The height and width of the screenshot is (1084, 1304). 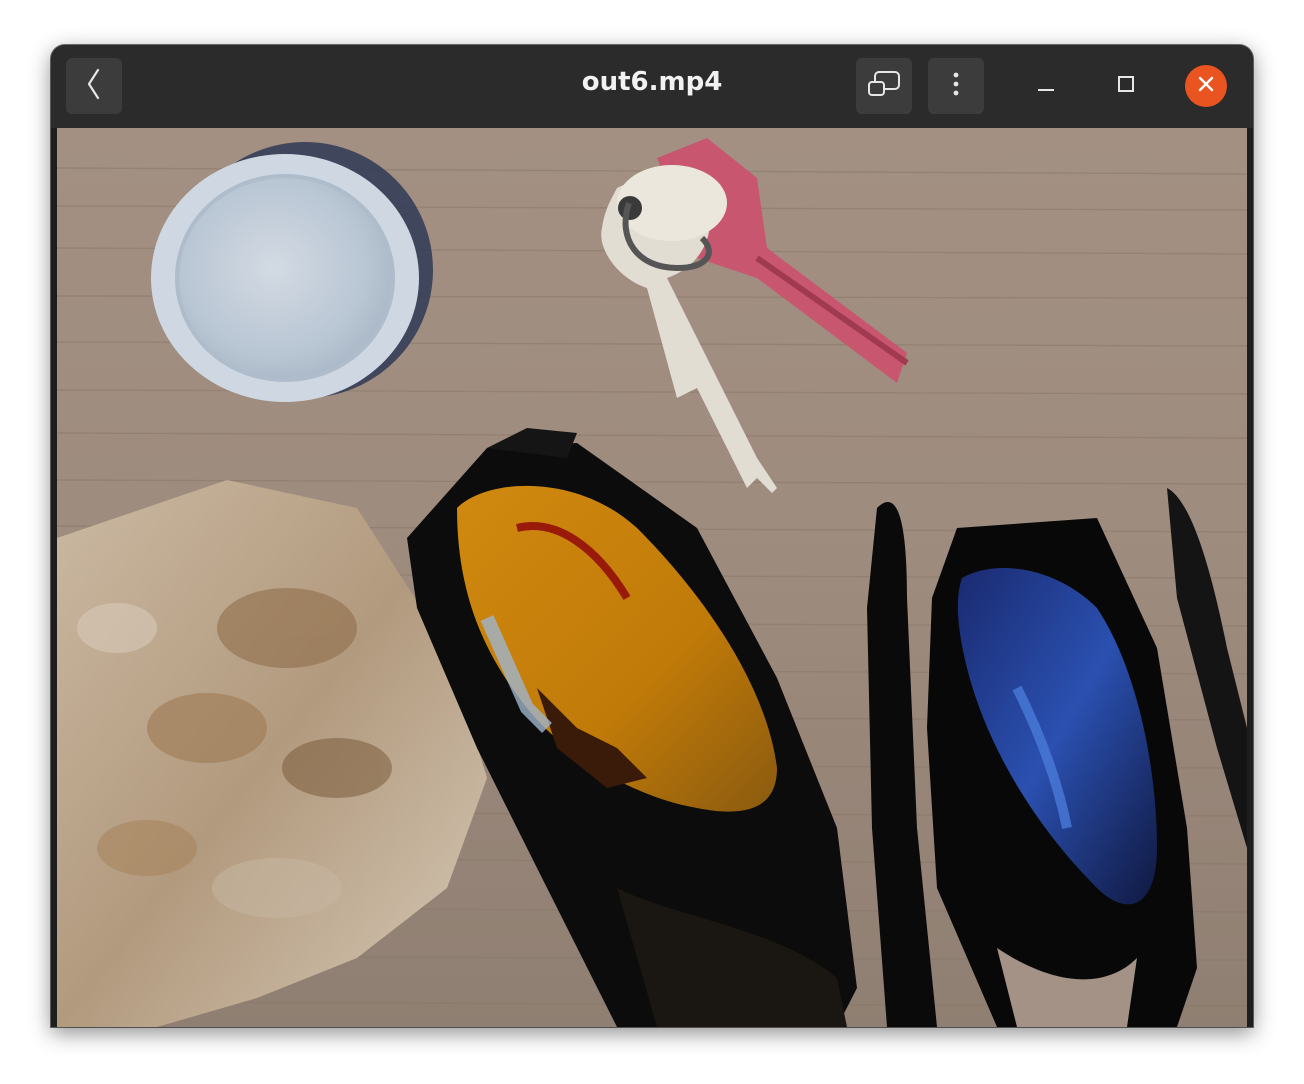 I want to click on minimize-icon, so click(x=1046, y=86).